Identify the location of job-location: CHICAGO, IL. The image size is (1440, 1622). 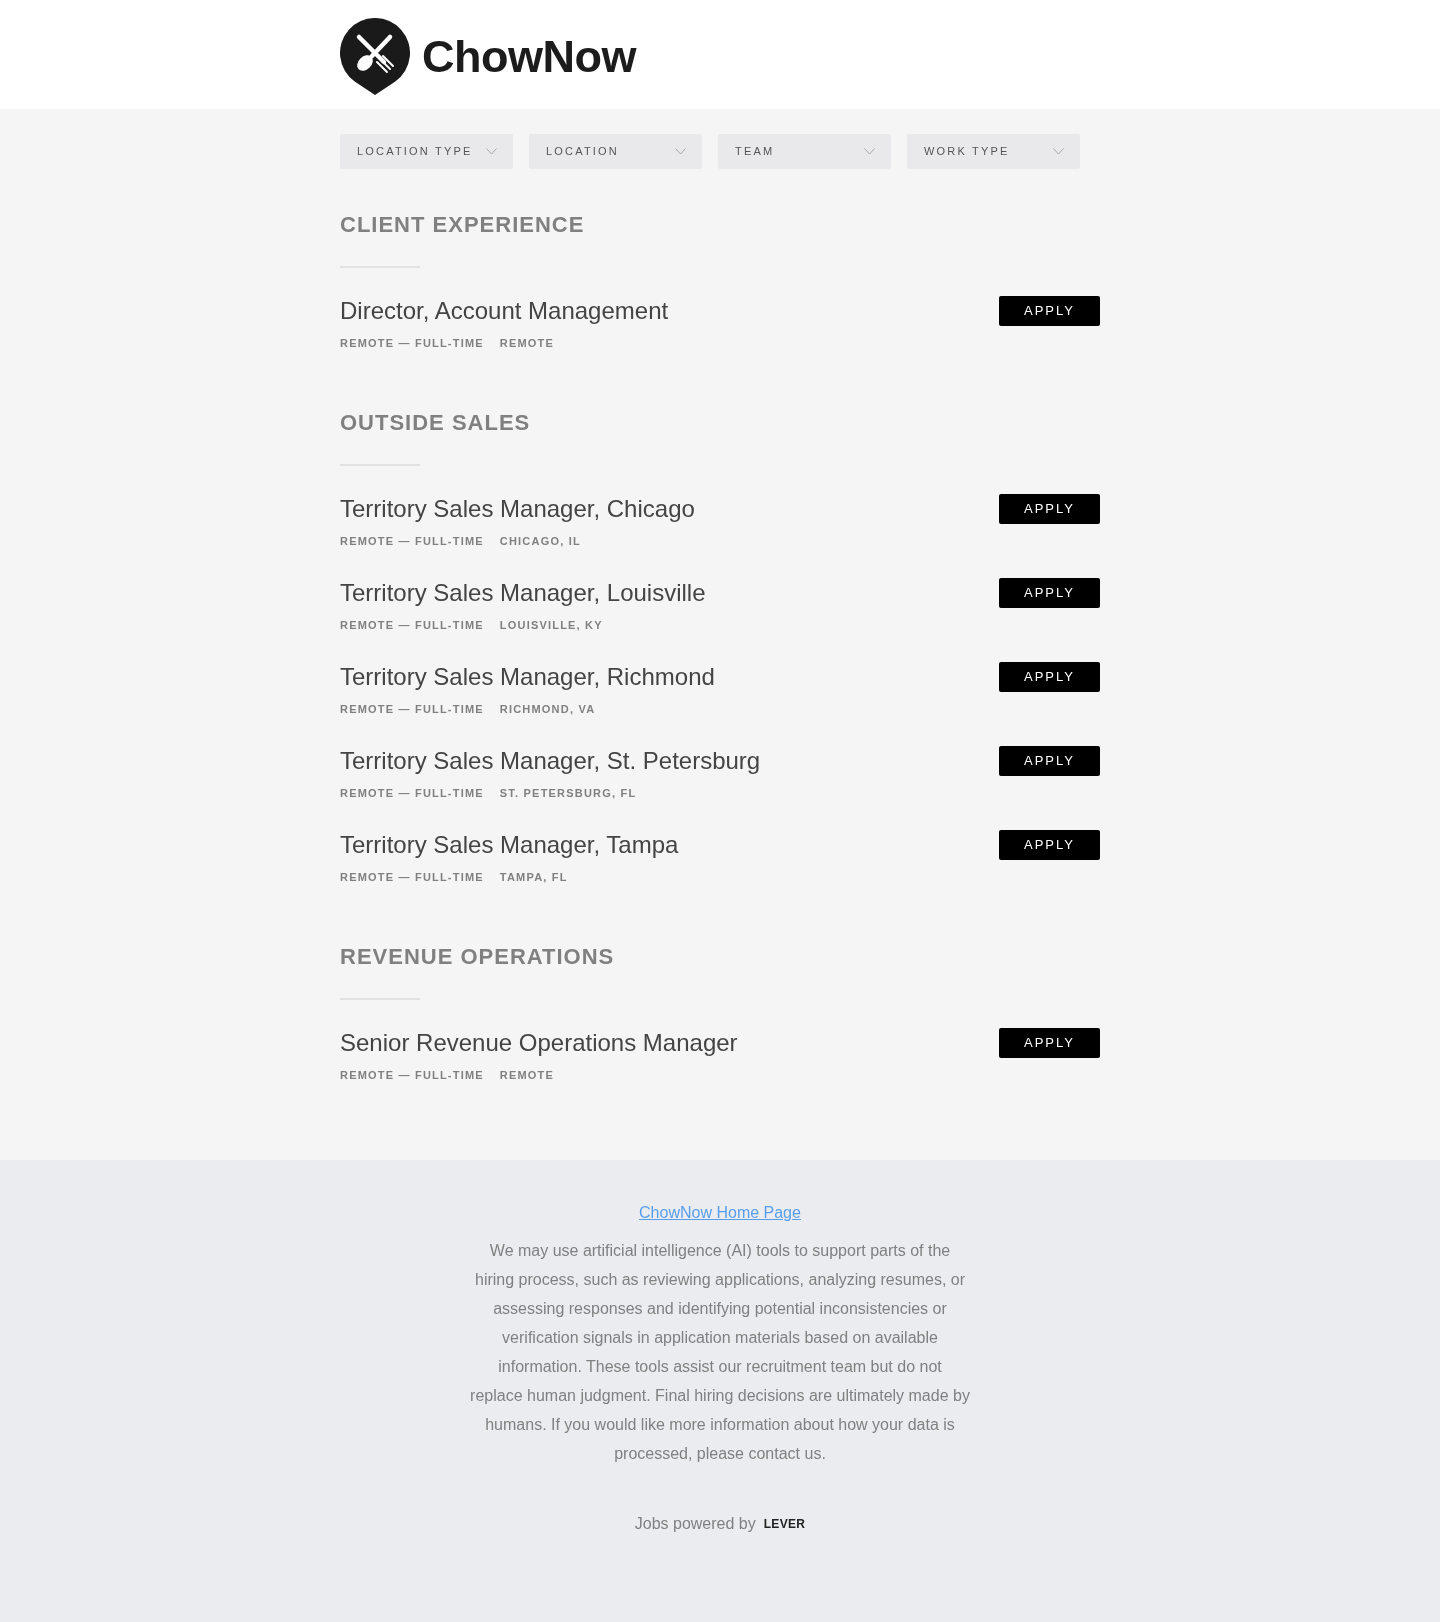
(540, 541).